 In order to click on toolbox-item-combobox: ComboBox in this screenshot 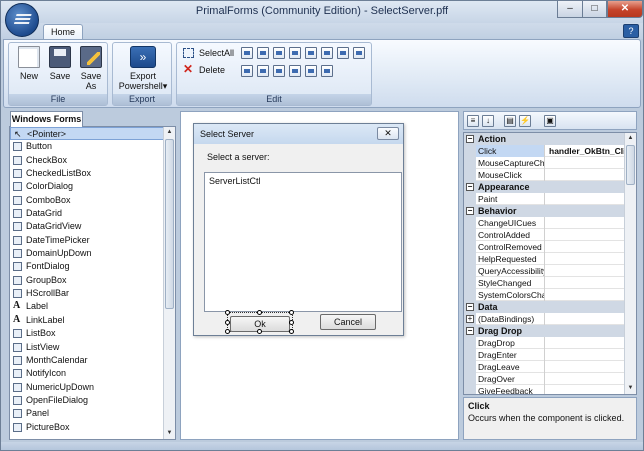, I will do `click(92, 200)`.